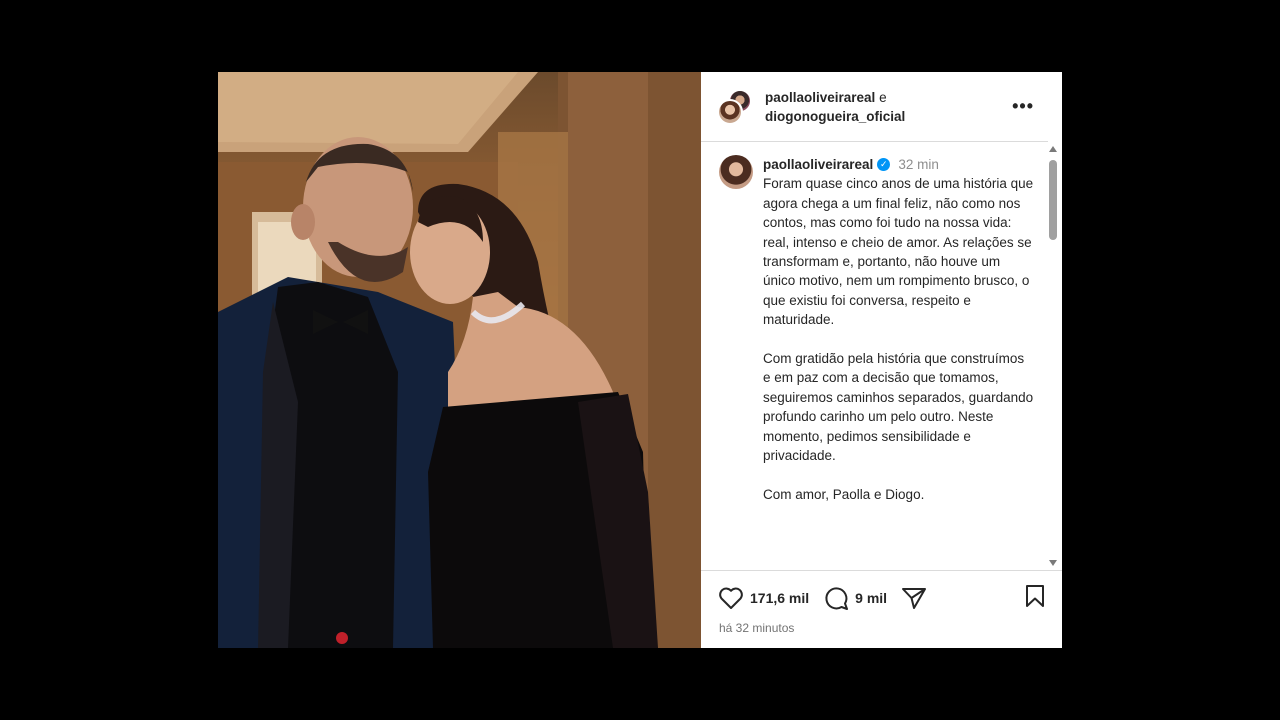  I want to click on caption-time: 32 min, so click(918, 164).